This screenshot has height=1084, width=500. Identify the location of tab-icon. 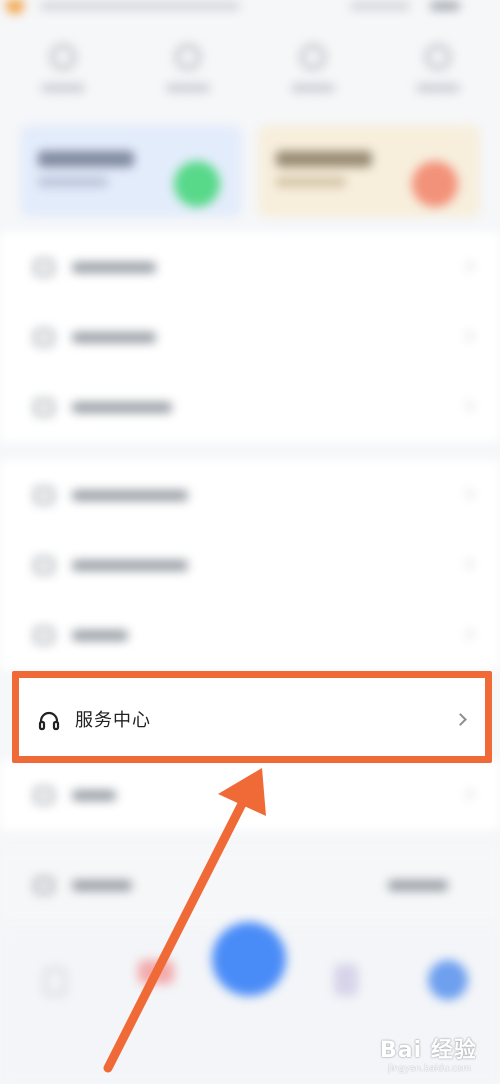
(346, 980).